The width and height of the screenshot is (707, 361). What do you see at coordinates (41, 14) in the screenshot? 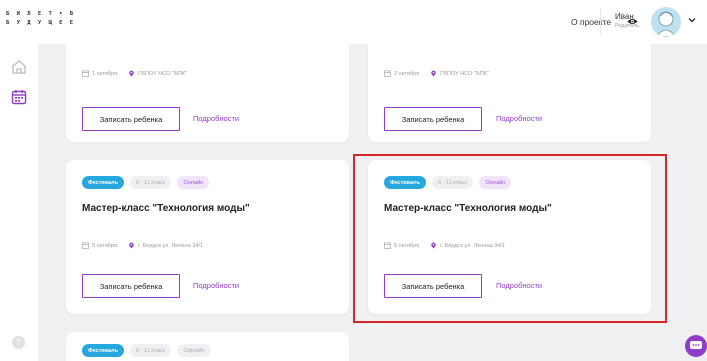
I see `logo-line-1: Б И Л Е Т • В` at bounding box center [41, 14].